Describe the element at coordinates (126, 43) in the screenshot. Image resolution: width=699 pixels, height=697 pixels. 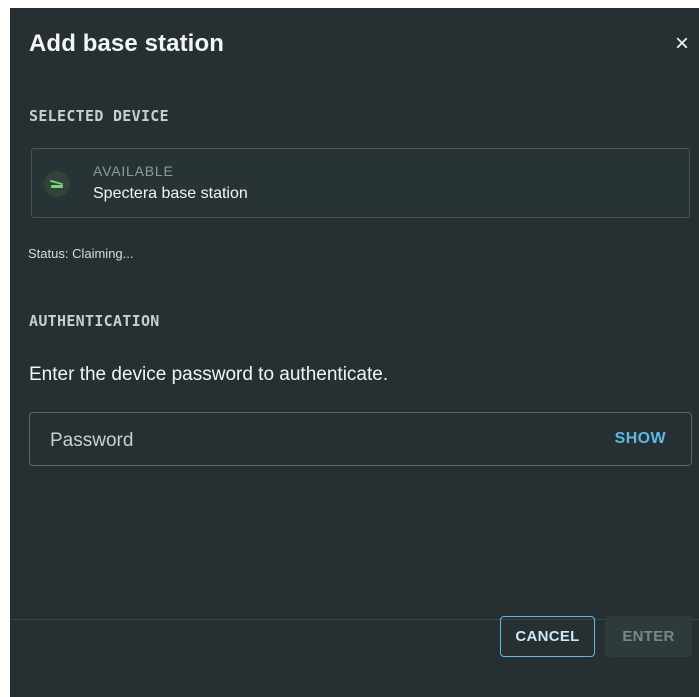
I see `dialog-title: Add base station` at that location.